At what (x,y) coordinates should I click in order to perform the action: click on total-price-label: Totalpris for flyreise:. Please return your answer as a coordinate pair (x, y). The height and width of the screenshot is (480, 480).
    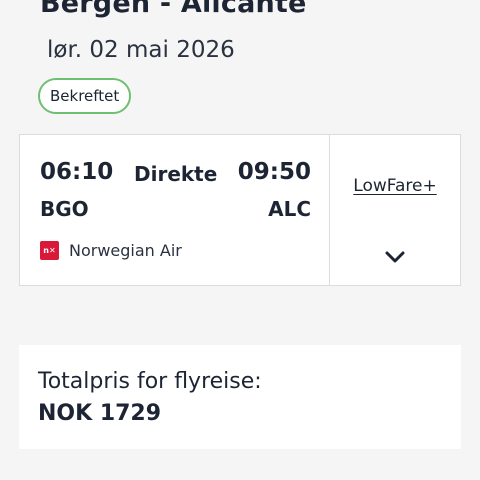
    Looking at the image, I should click on (150, 381).